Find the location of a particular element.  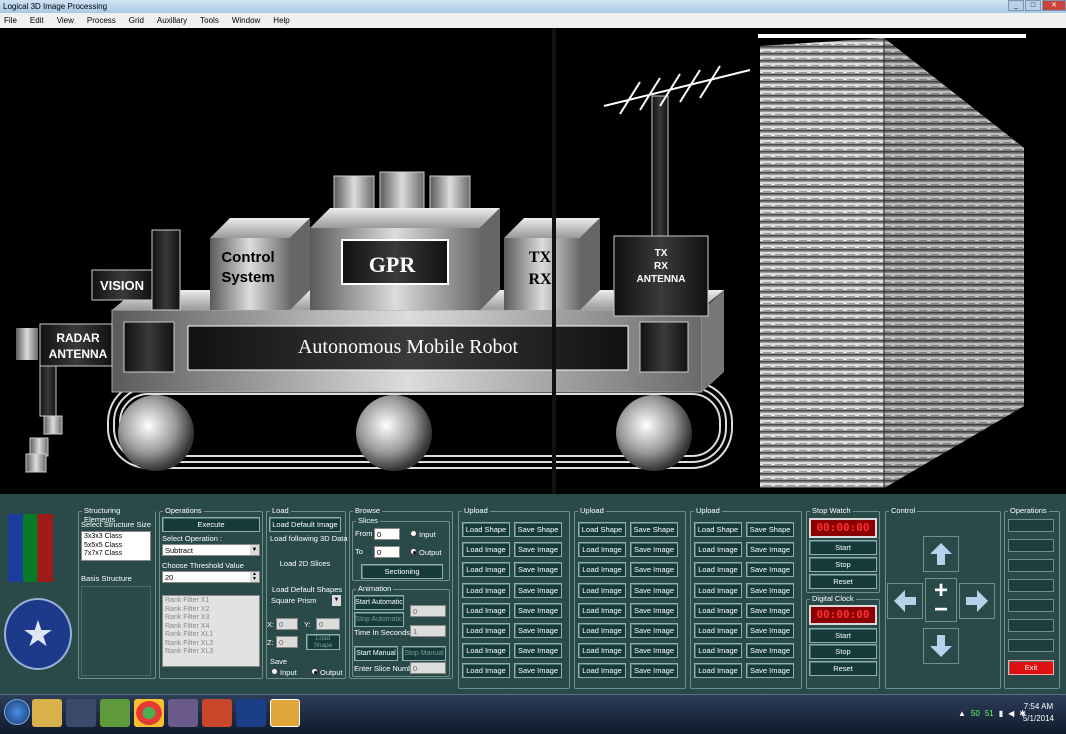

load-2d-slices-button: Load 2D Slices is located at coordinates (305, 563).